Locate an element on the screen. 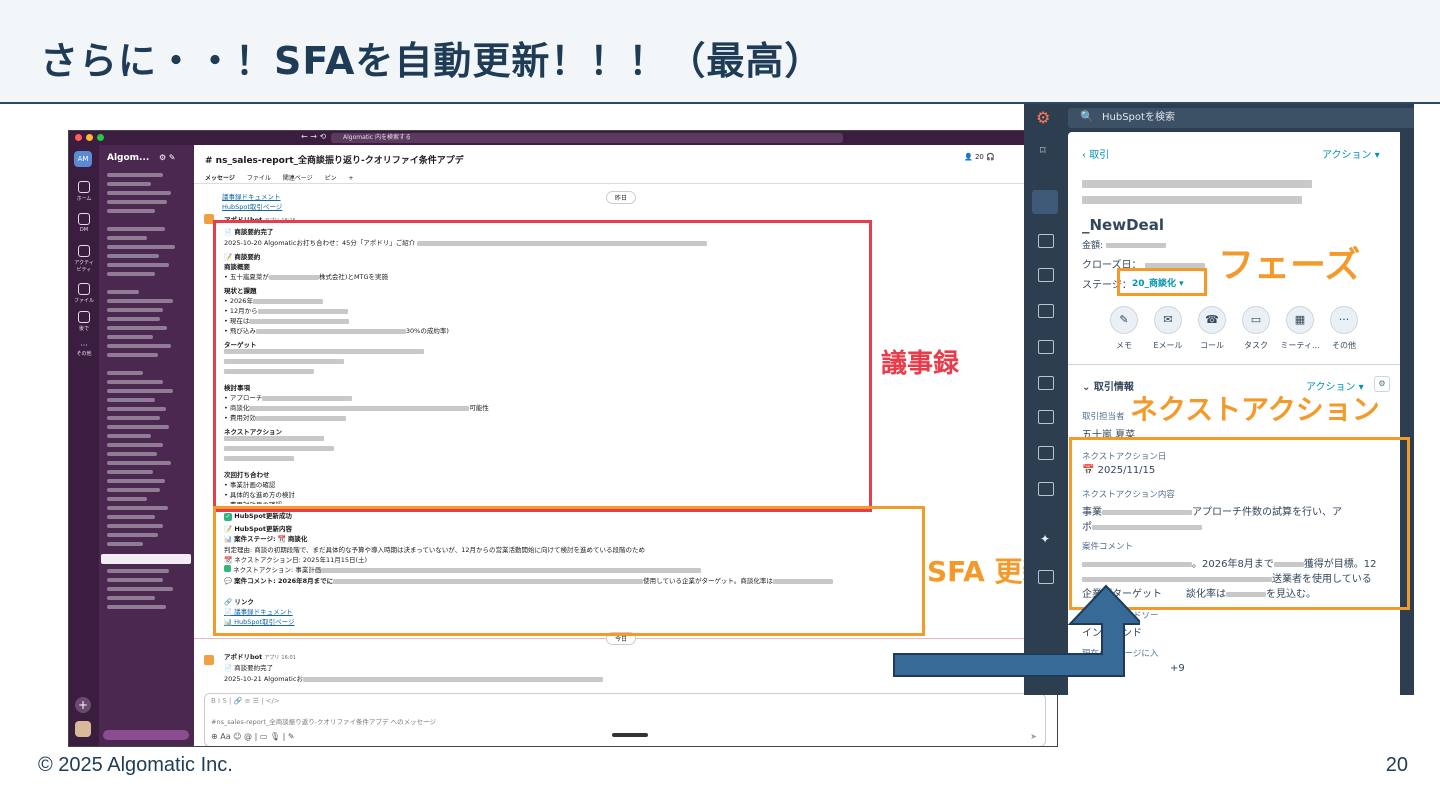 The height and width of the screenshot is (810, 1440). rail-dm: DM is located at coordinates (84, 223).